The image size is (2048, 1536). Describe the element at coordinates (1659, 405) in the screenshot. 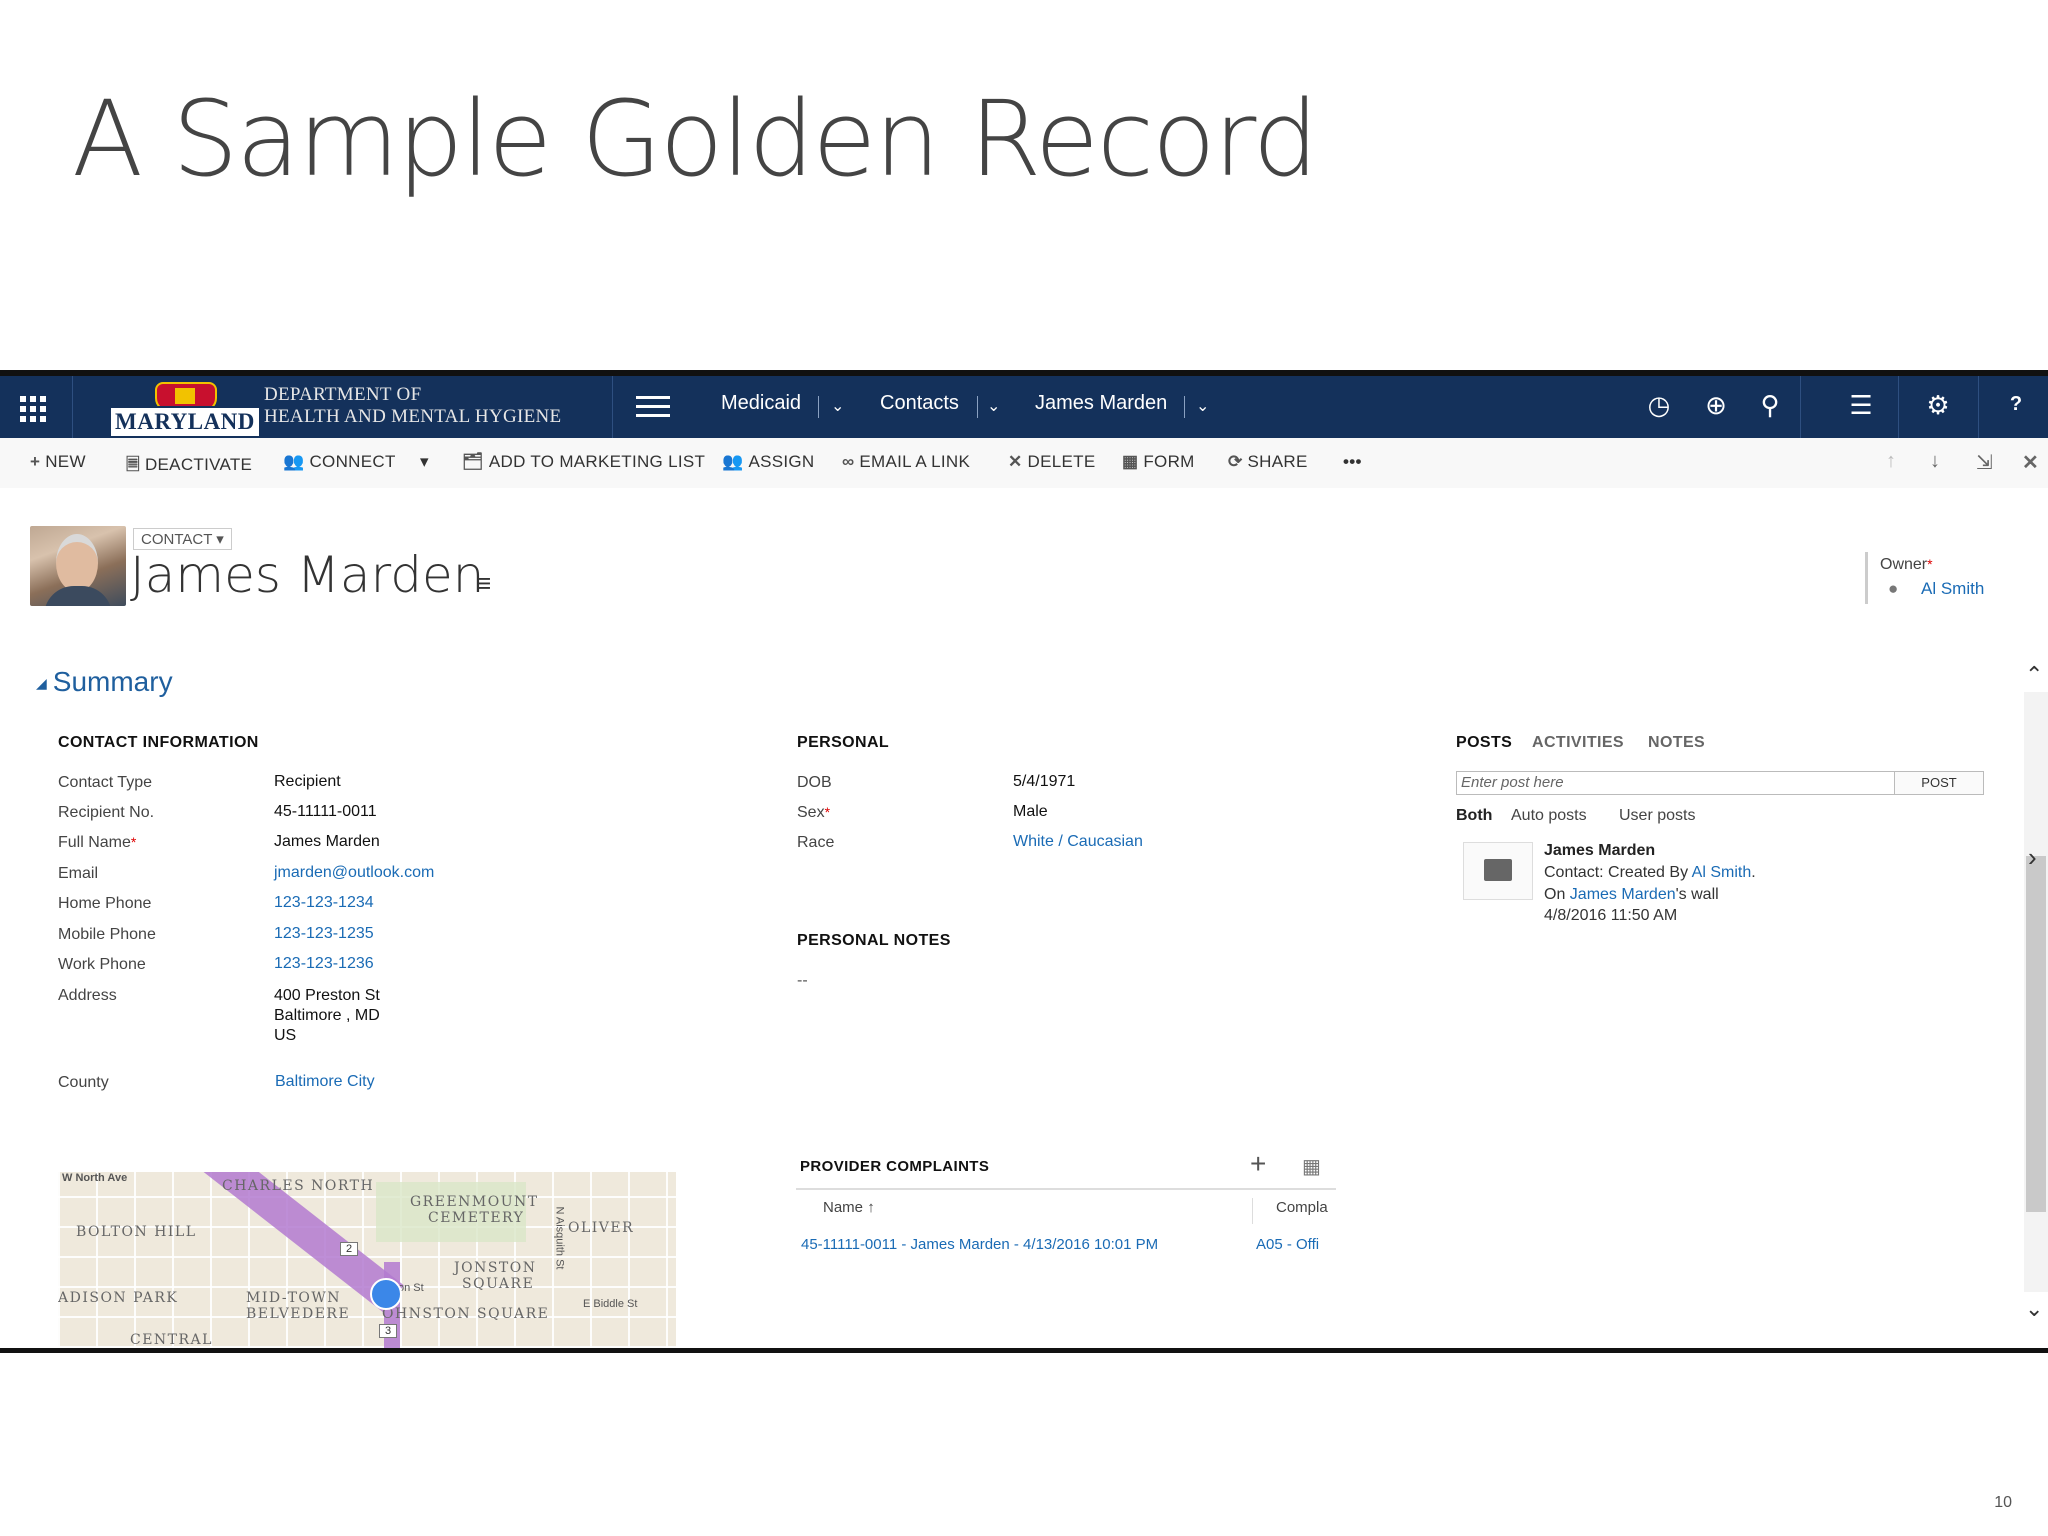

I see `recent-clock-icon: ◷` at that location.